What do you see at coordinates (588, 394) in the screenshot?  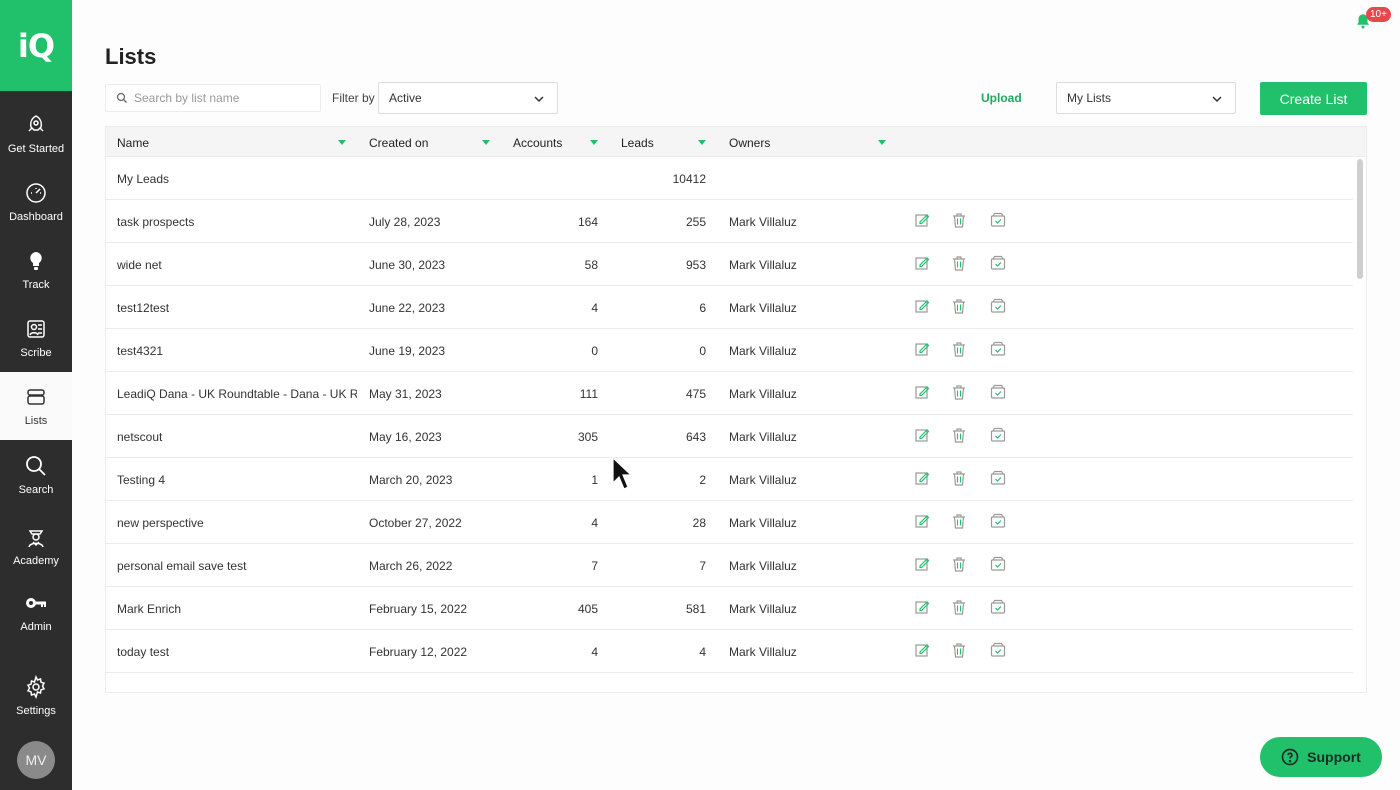 I see `accounts-count: 111` at bounding box center [588, 394].